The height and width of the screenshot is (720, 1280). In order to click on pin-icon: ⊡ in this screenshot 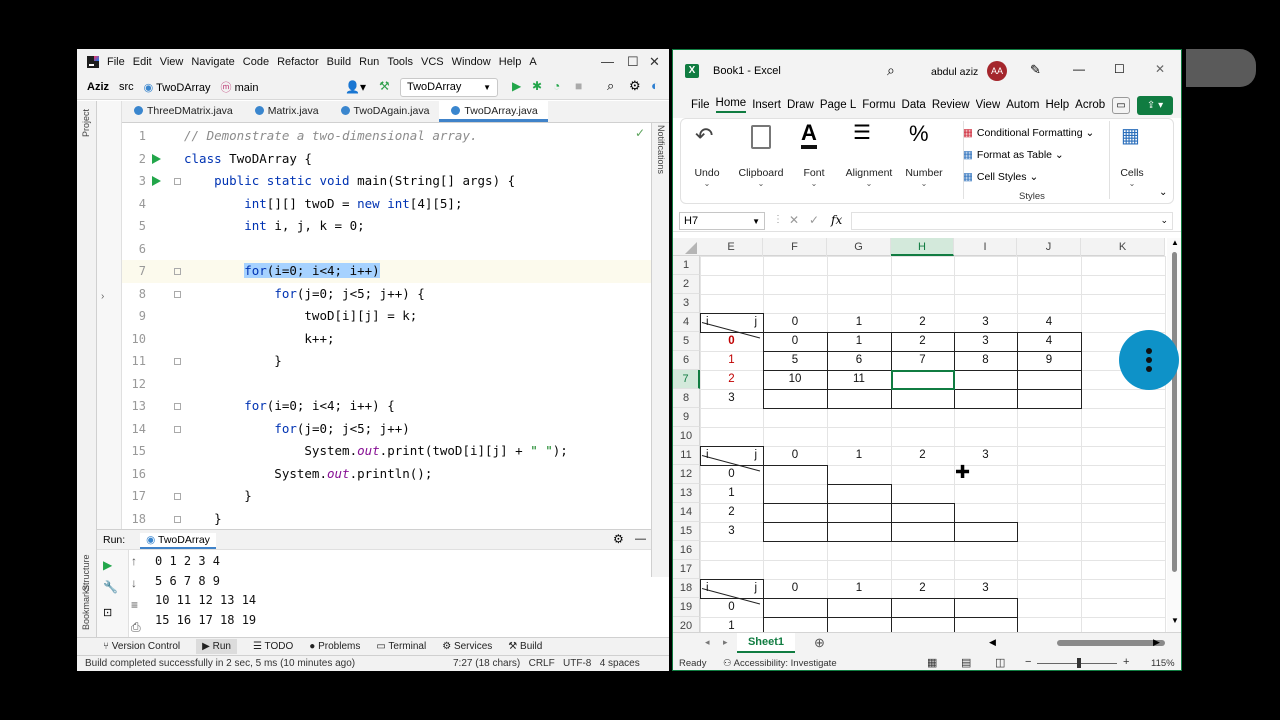, I will do `click(107, 612)`.